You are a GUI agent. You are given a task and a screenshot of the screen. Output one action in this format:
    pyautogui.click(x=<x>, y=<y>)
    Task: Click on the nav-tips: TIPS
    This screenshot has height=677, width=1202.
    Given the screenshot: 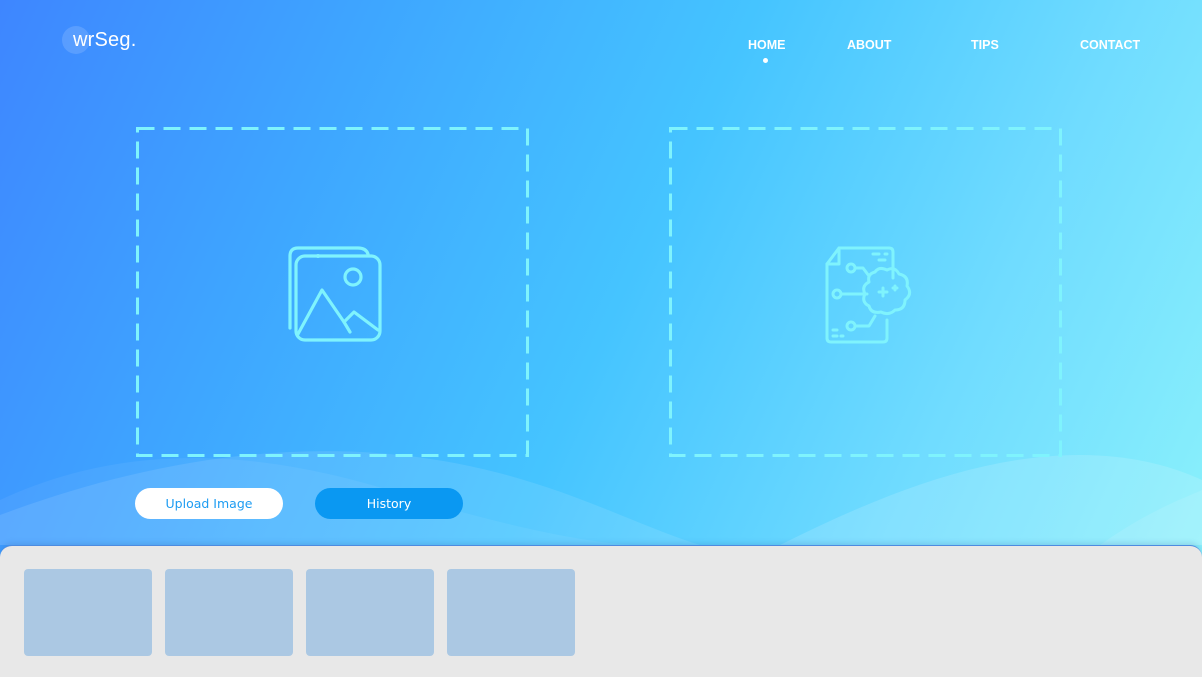 What is the action you would take?
    pyautogui.click(x=985, y=45)
    